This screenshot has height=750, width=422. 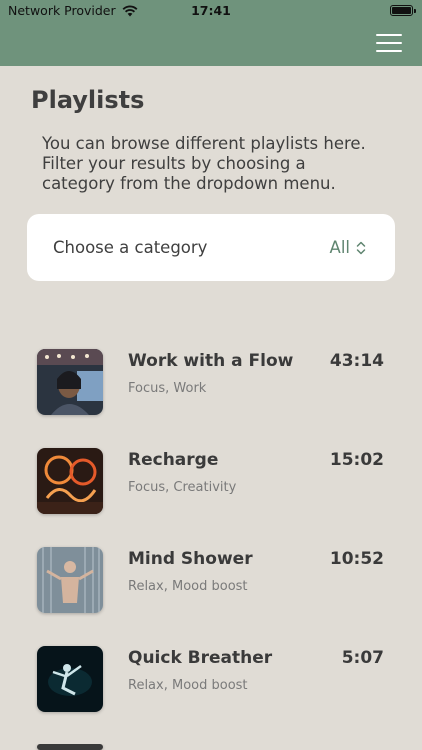 What do you see at coordinates (182, 487) in the screenshot?
I see `playlist-tags: Focus, Creativity` at bounding box center [182, 487].